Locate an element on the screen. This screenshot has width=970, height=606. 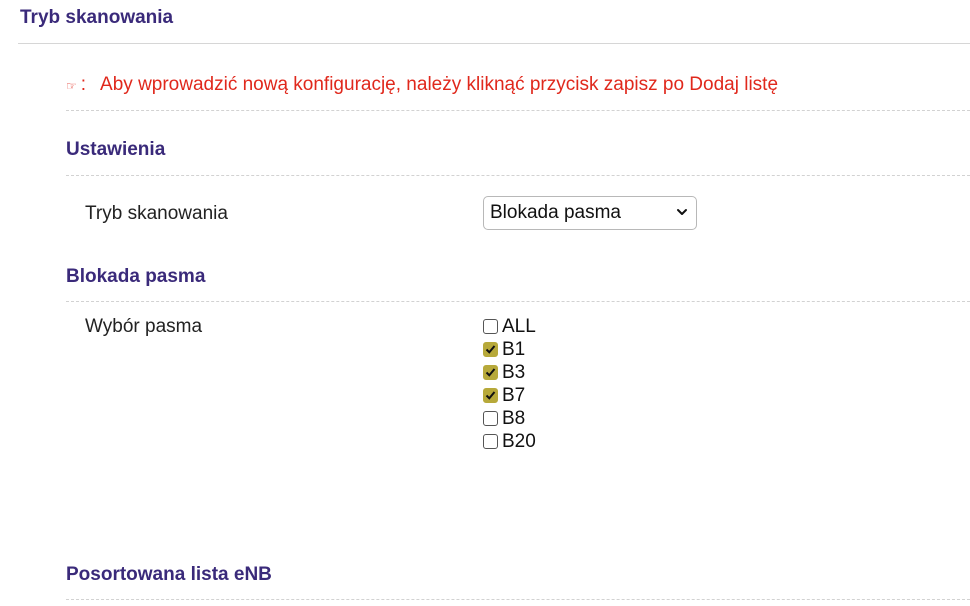
section-title-enb-list: Posortowana lista eNB is located at coordinates (169, 574).